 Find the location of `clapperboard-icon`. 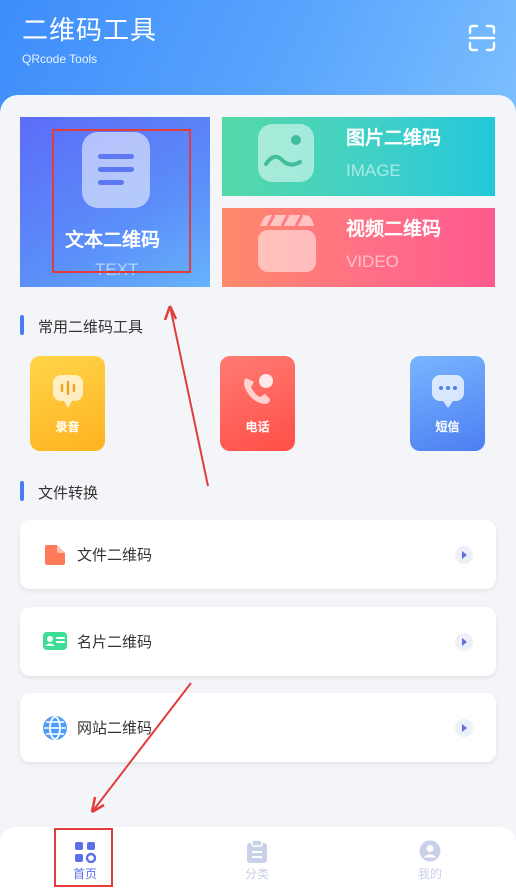

clapperboard-icon is located at coordinates (287, 243).